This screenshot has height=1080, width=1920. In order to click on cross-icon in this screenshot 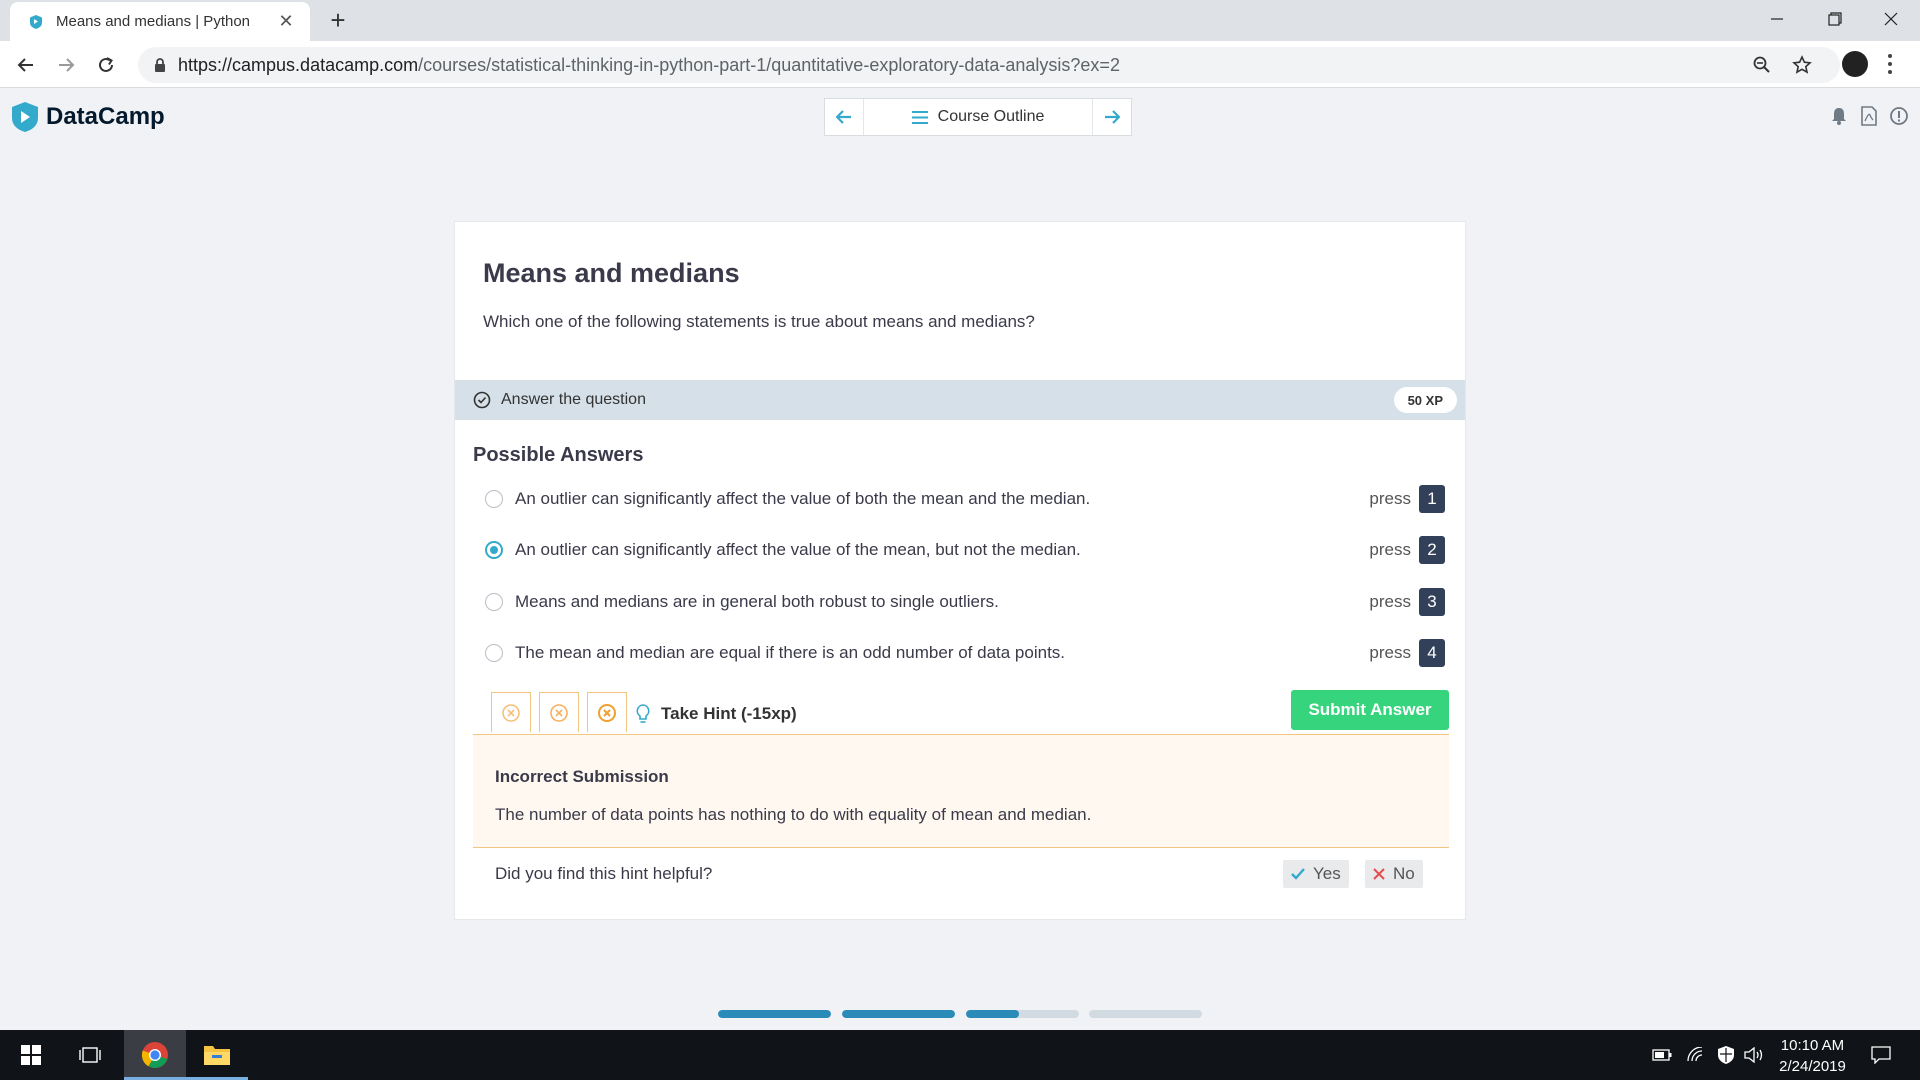, I will do `click(1379, 874)`.